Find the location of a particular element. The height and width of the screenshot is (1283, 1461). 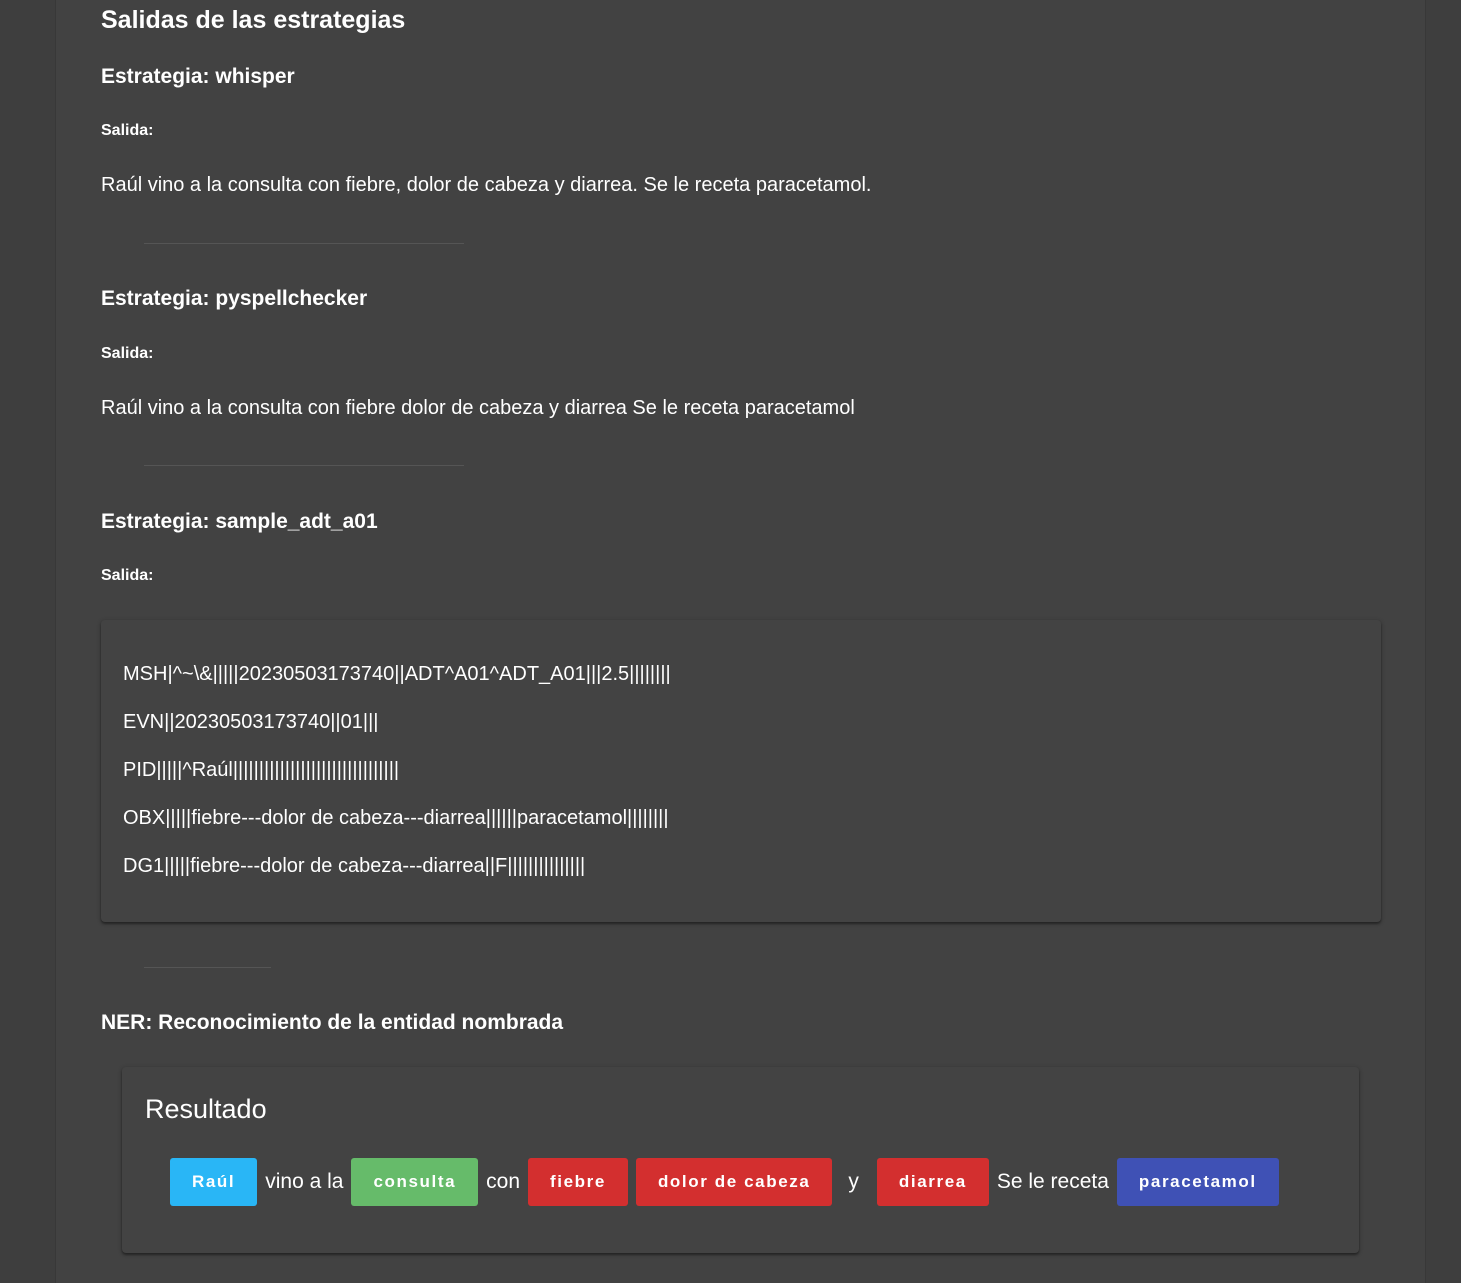

ner-plain-text: y is located at coordinates (853, 1181).